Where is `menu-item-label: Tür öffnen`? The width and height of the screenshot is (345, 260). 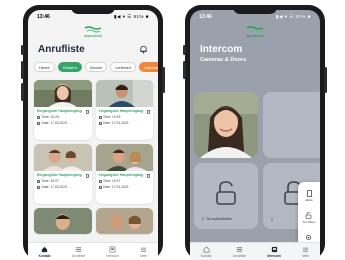 menu-item-label: Tür öffnen is located at coordinates (309, 222).